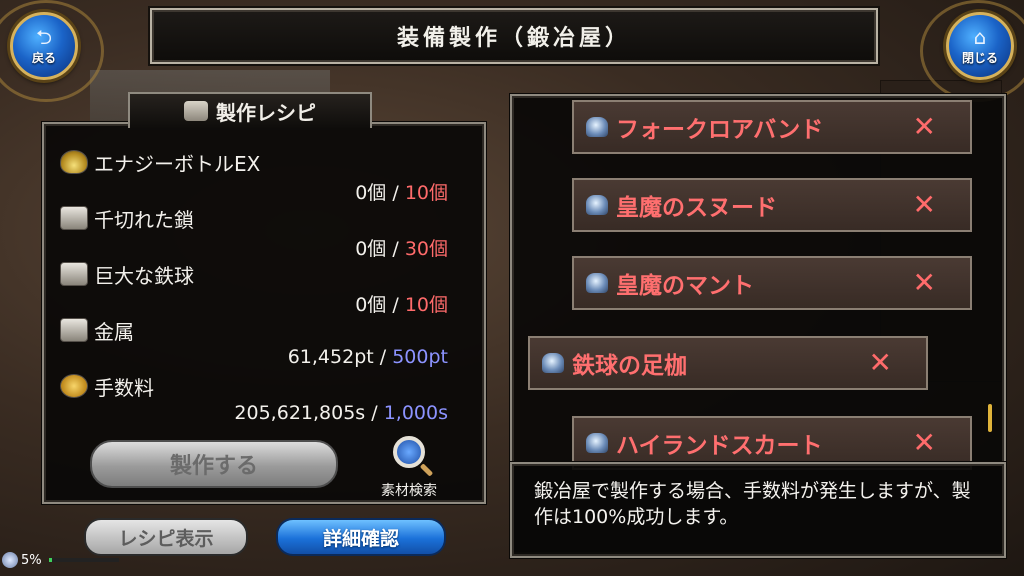 Image resolution: width=1024 pixels, height=576 pixels. I want to click on status-percent: 5%, so click(31, 560).